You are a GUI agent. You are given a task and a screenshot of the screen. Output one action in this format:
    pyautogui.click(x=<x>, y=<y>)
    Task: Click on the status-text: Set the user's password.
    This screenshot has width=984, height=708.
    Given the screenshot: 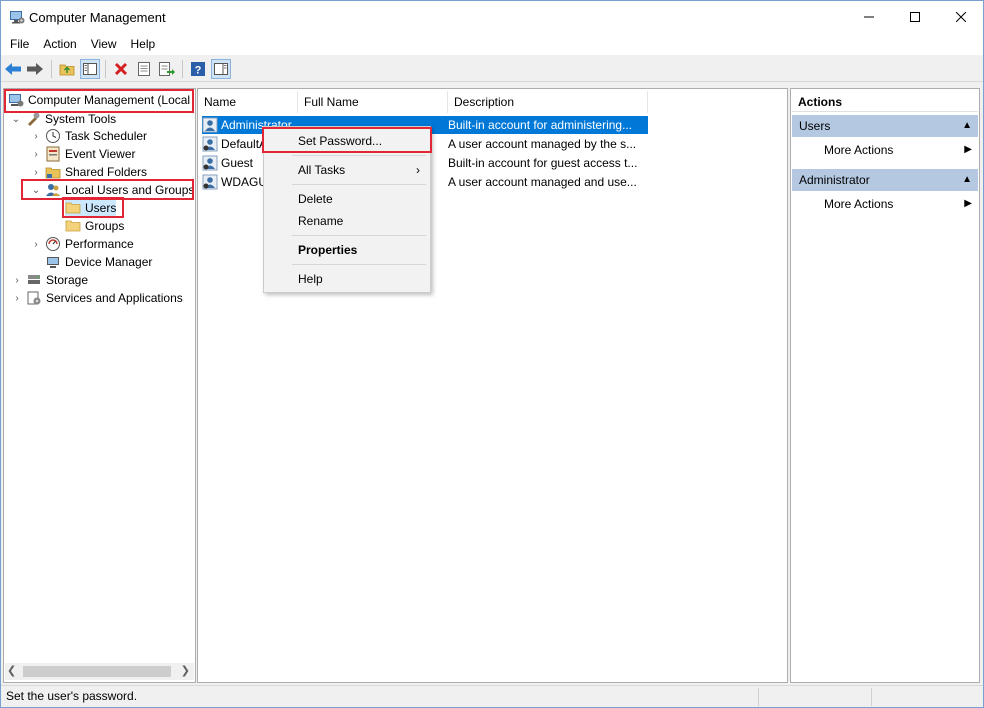 What is the action you would take?
    pyautogui.click(x=72, y=696)
    